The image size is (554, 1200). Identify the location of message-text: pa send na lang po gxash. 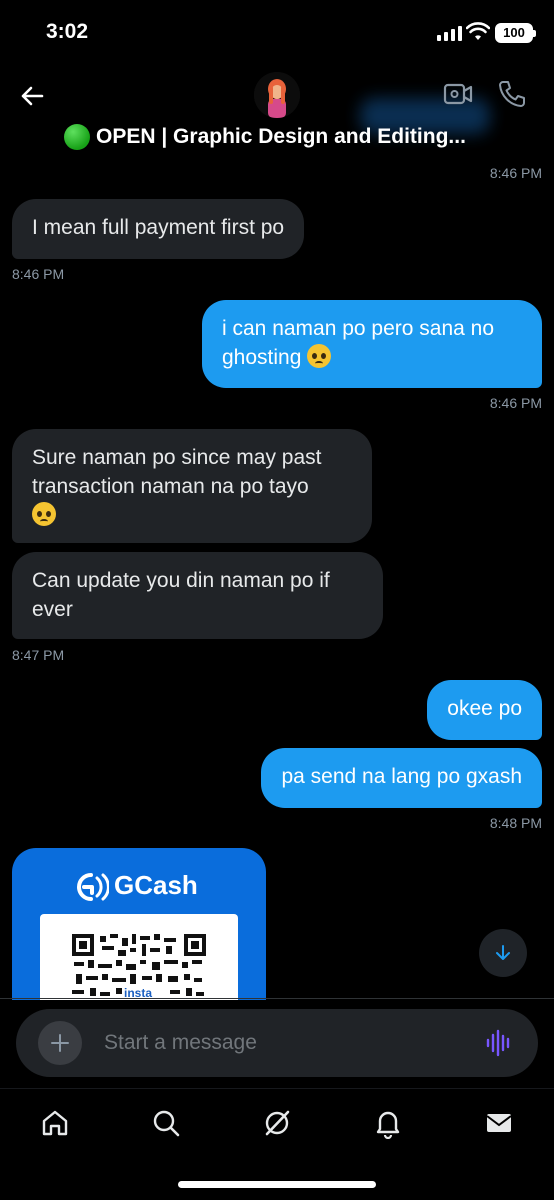
(401, 776).